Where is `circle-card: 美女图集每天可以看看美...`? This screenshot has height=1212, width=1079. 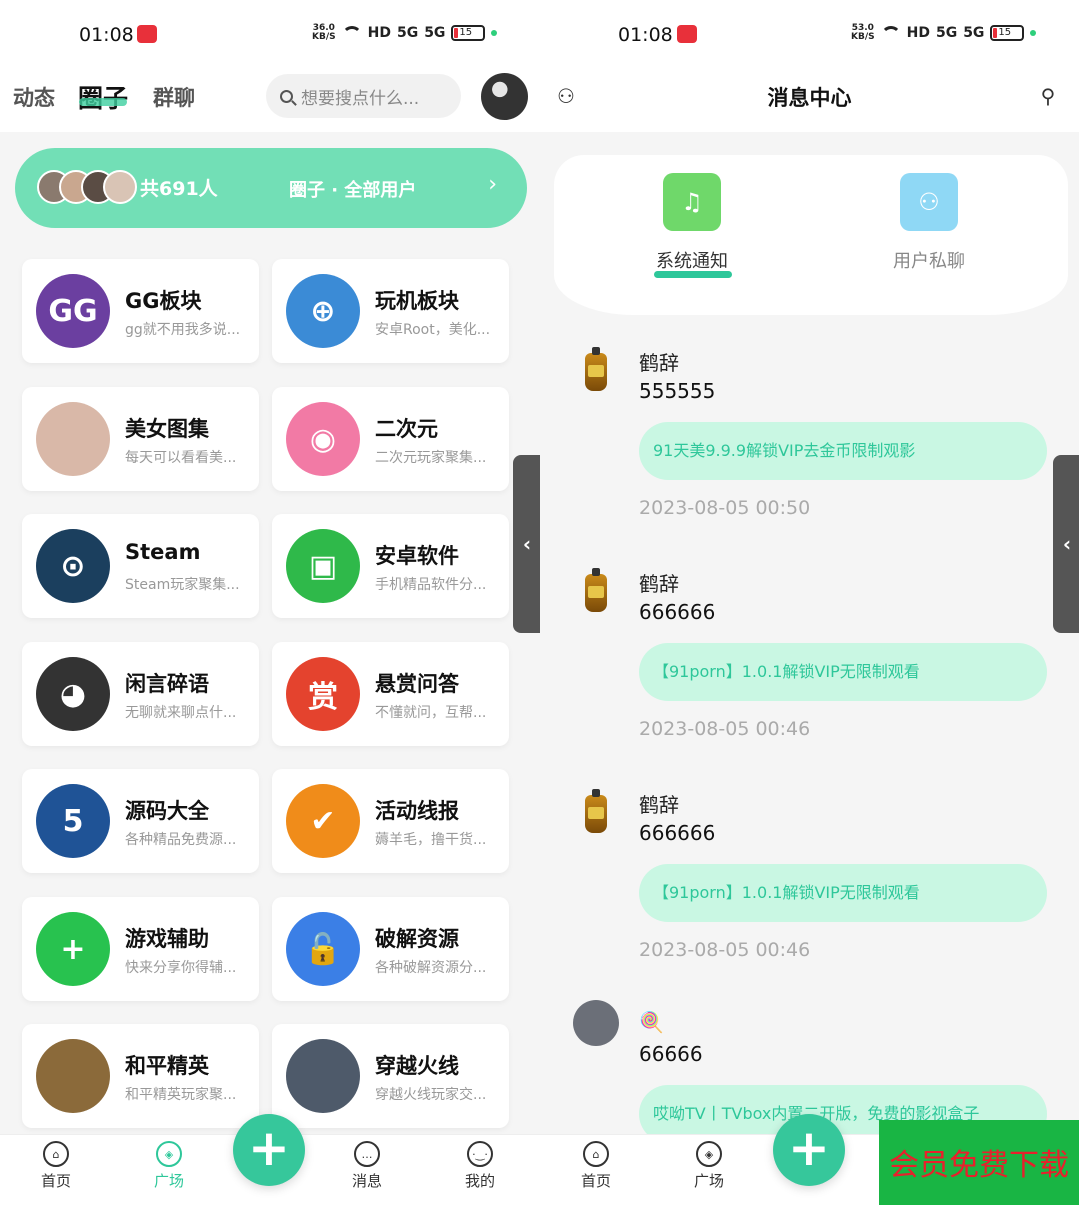
circle-card: 美女图集每天可以看看美... is located at coordinates (140, 439).